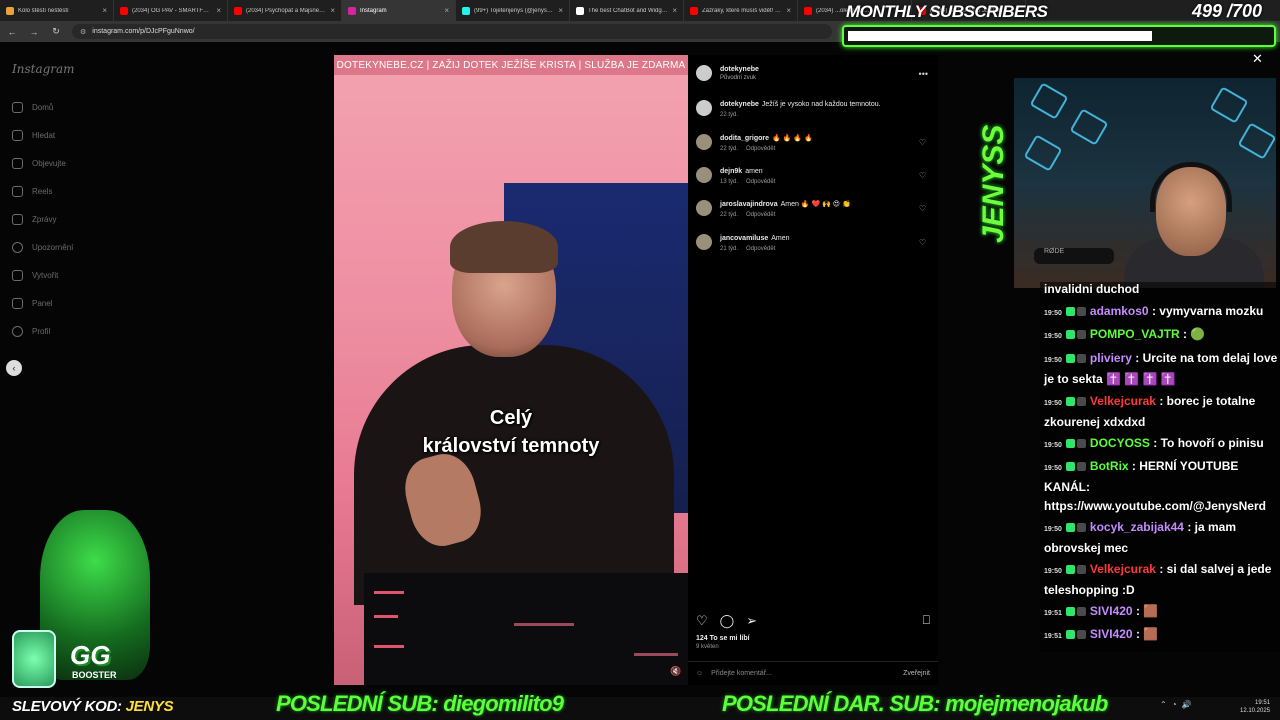  I want to click on bookmark-icon: ⎕, so click(926, 620).